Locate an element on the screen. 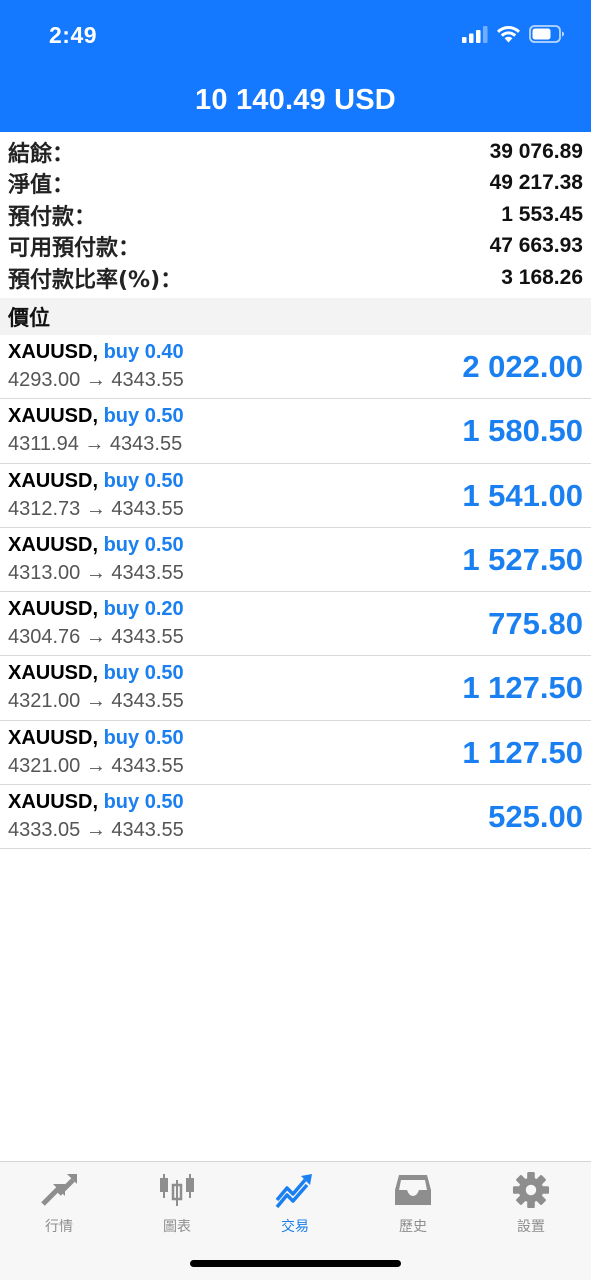 This screenshot has height=1280, width=591. tab-settings: 設置 is located at coordinates (531, 1203).